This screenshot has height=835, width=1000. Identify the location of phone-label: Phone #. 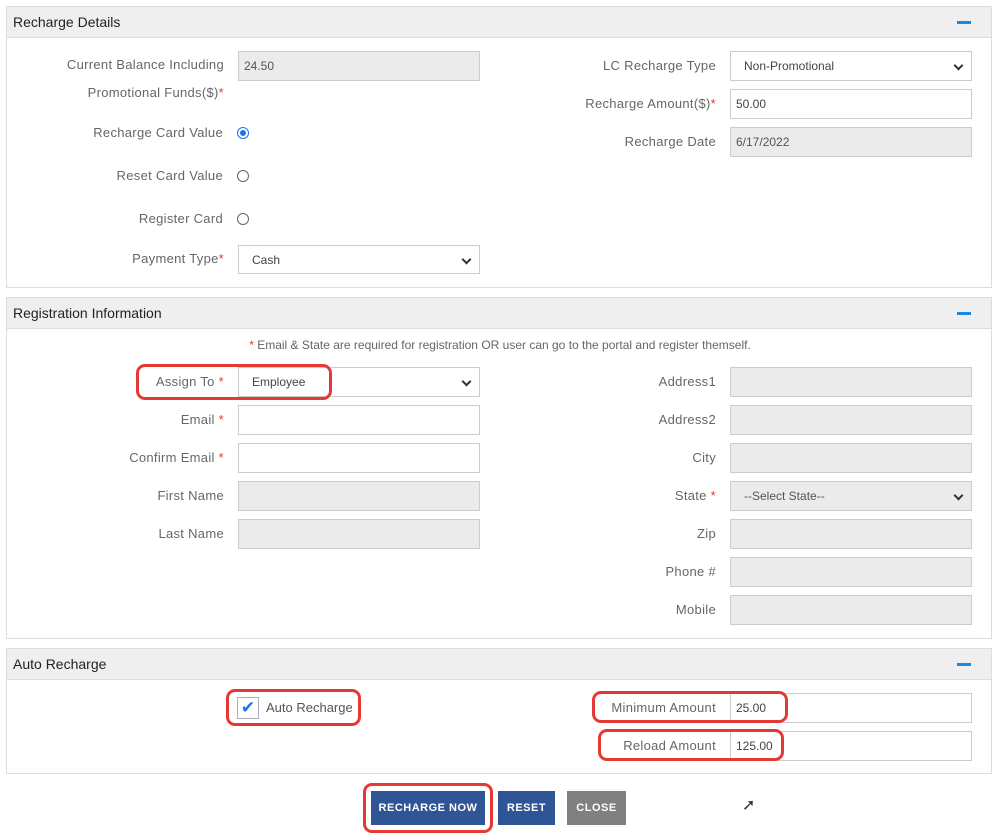
(690, 571).